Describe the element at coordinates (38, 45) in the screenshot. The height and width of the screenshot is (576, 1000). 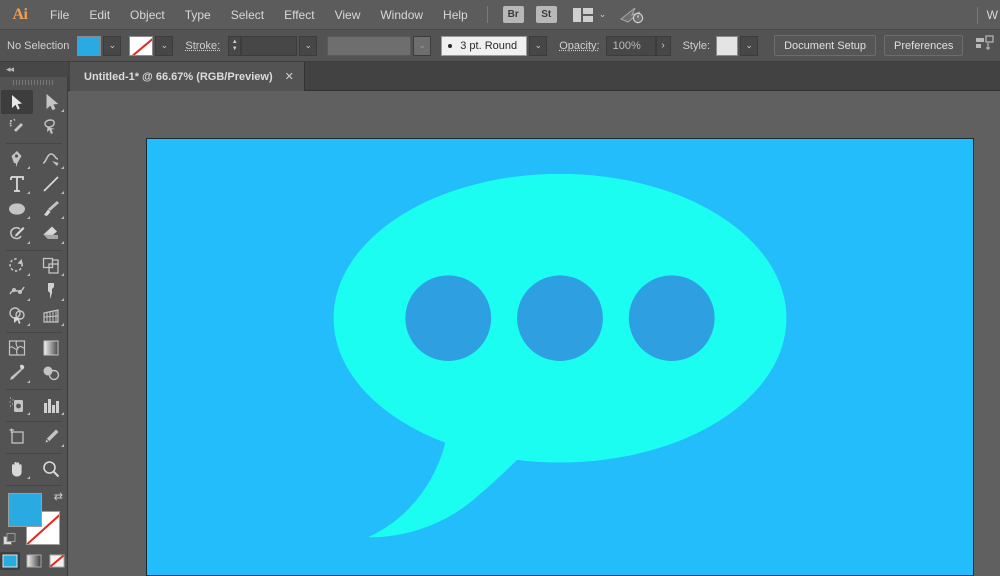
I see `selection-status: No Selection` at that location.